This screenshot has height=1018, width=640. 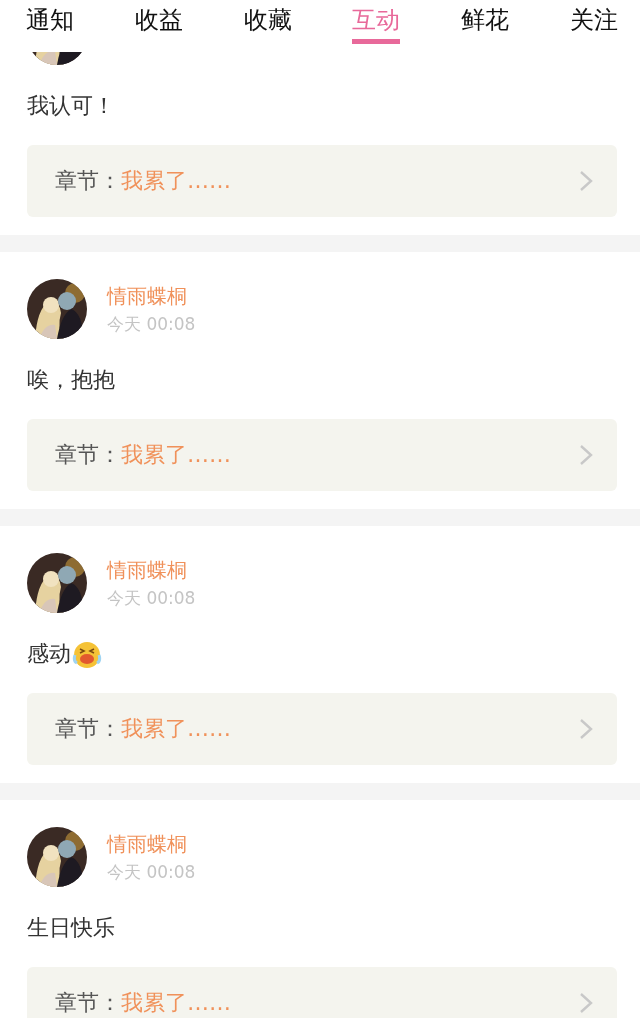 What do you see at coordinates (158, 22) in the screenshot?
I see `tab: 收益` at bounding box center [158, 22].